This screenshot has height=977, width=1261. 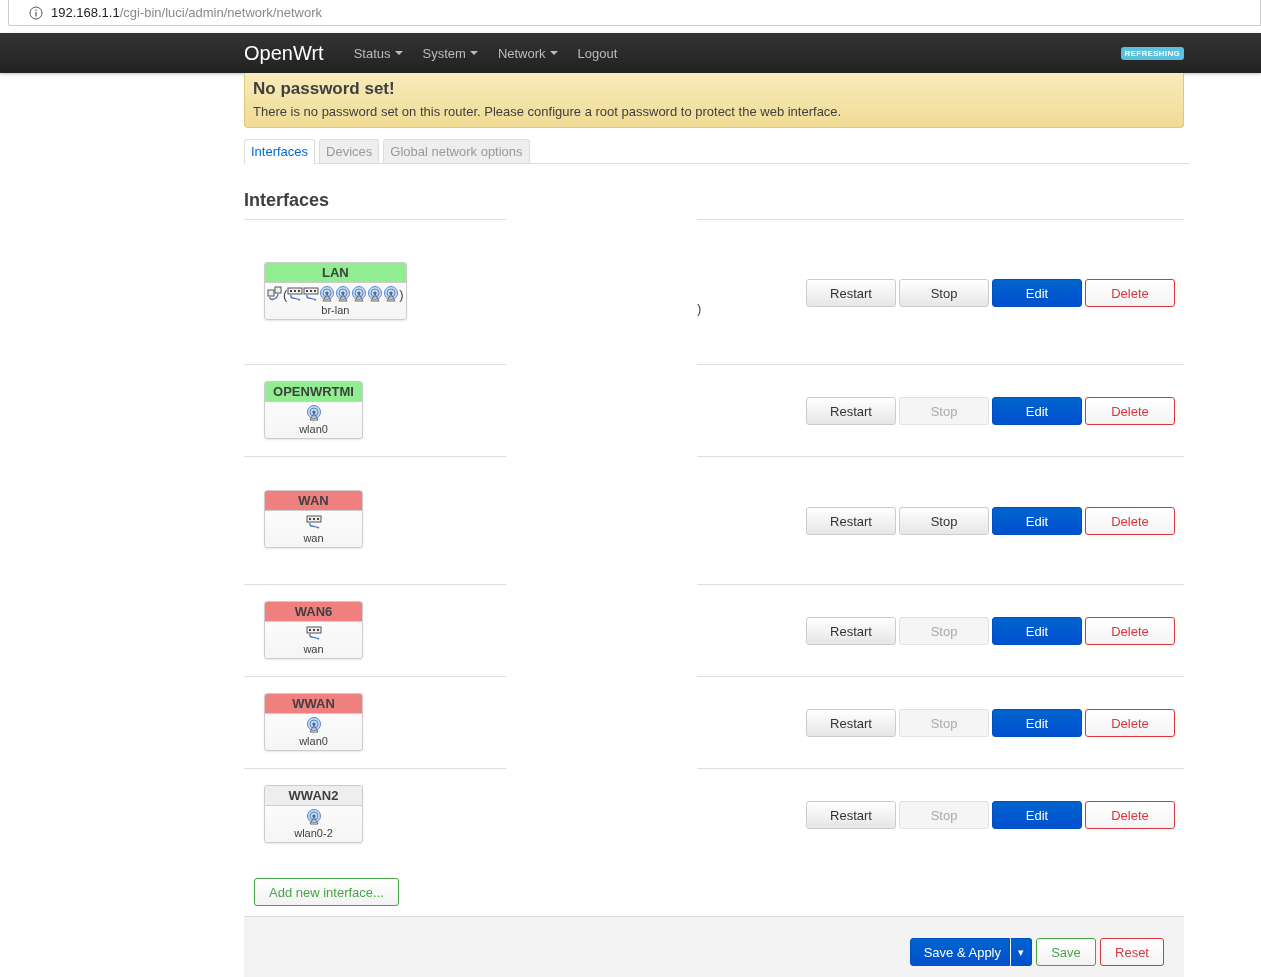 What do you see at coordinates (527, 53) in the screenshot?
I see `menu-item: Network` at bounding box center [527, 53].